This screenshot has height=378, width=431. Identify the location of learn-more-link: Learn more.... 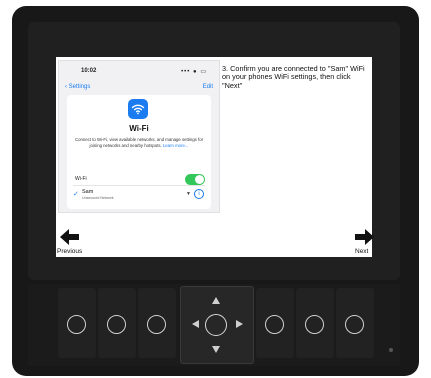
(176, 145).